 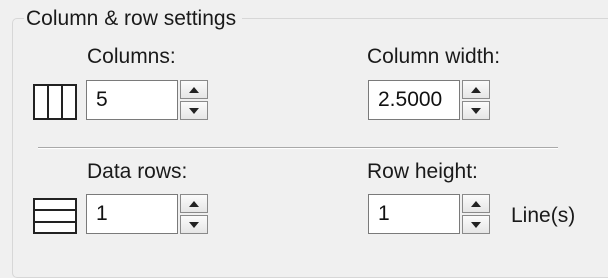 I want to click on column-width-decrement-button, so click(x=476, y=110).